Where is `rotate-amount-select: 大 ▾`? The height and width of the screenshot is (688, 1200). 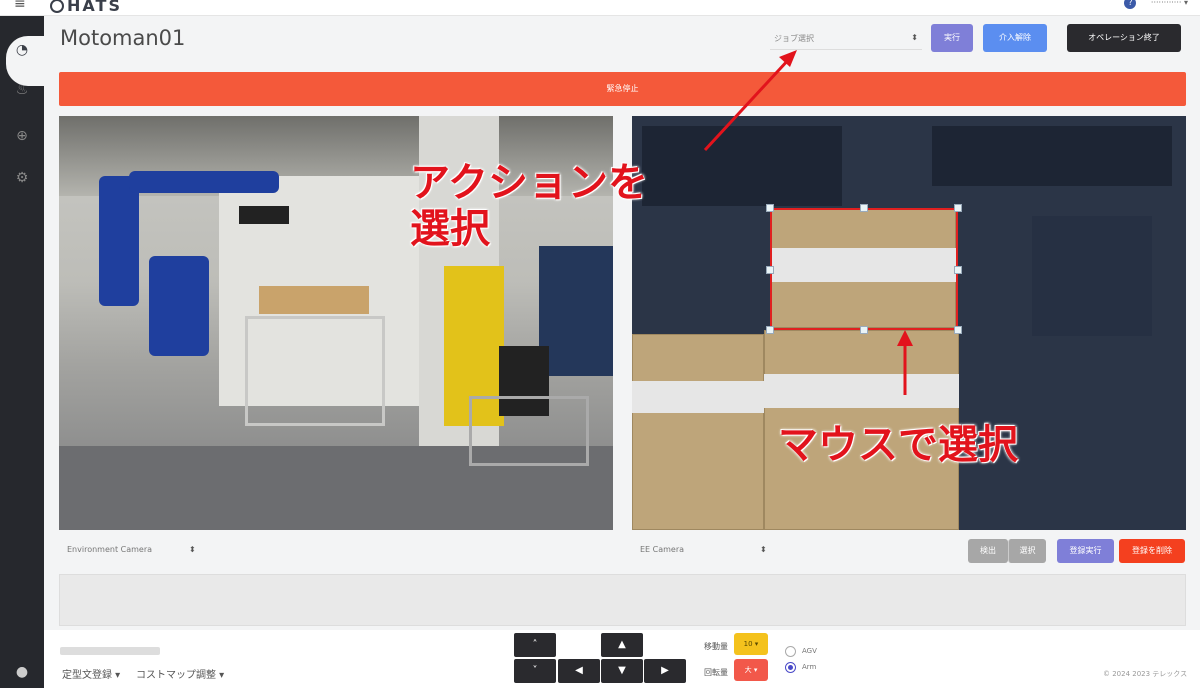 rotate-amount-select: 大 ▾ is located at coordinates (751, 670).